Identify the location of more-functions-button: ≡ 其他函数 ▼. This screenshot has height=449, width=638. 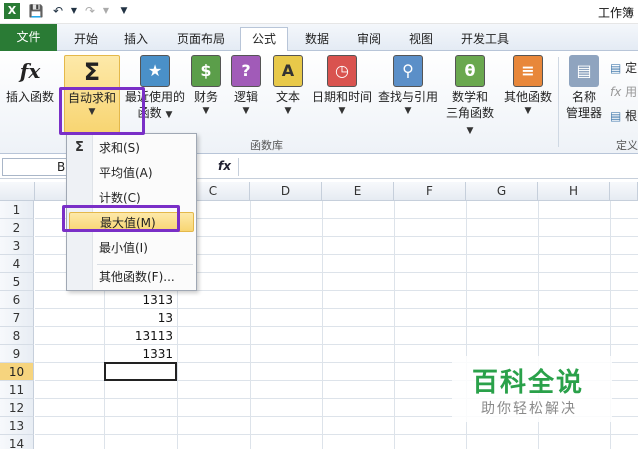
(528, 86).